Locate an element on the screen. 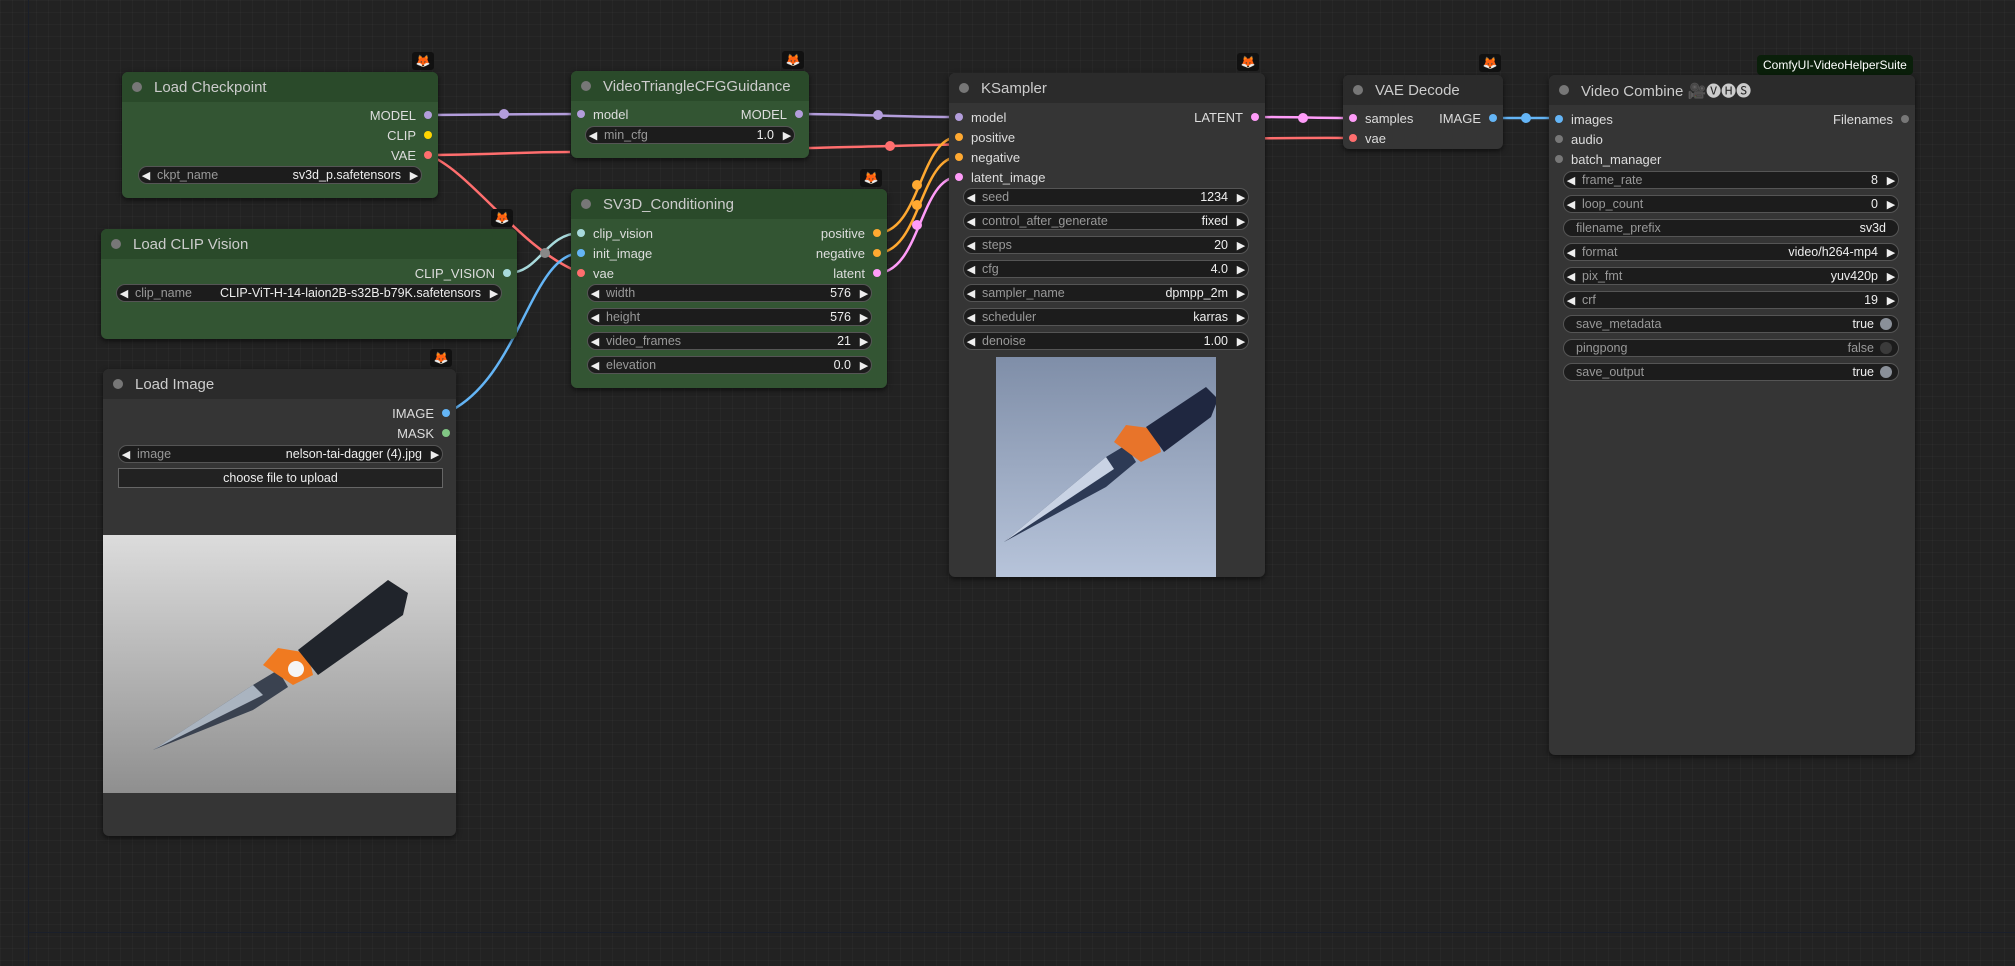 The width and height of the screenshot is (2015, 966). node-title: VideoTriangleCFGGuidance is located at coordinates (690, 86).